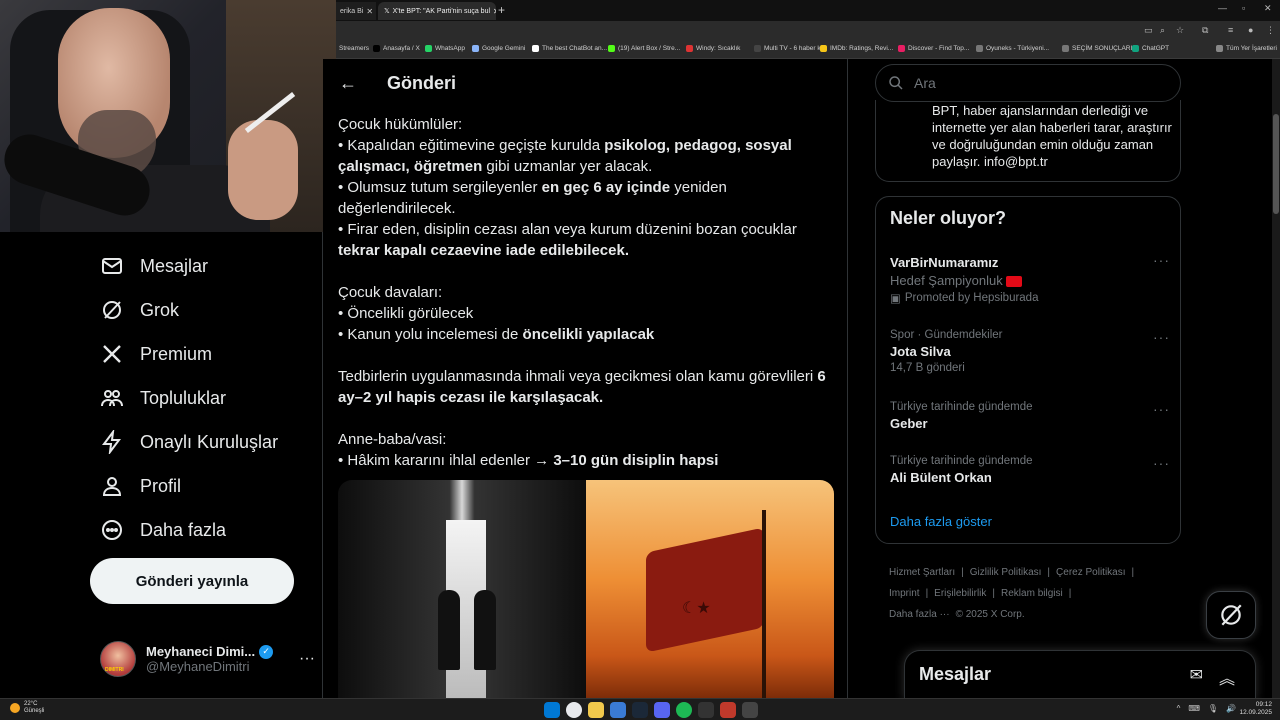 Image resolution: width=1280 pixels, height=720 pixels. What do you see at coordinates (895, 299) in the screenshot?
I see `promoted-icon: ▣` at bounding box center [895, 299].